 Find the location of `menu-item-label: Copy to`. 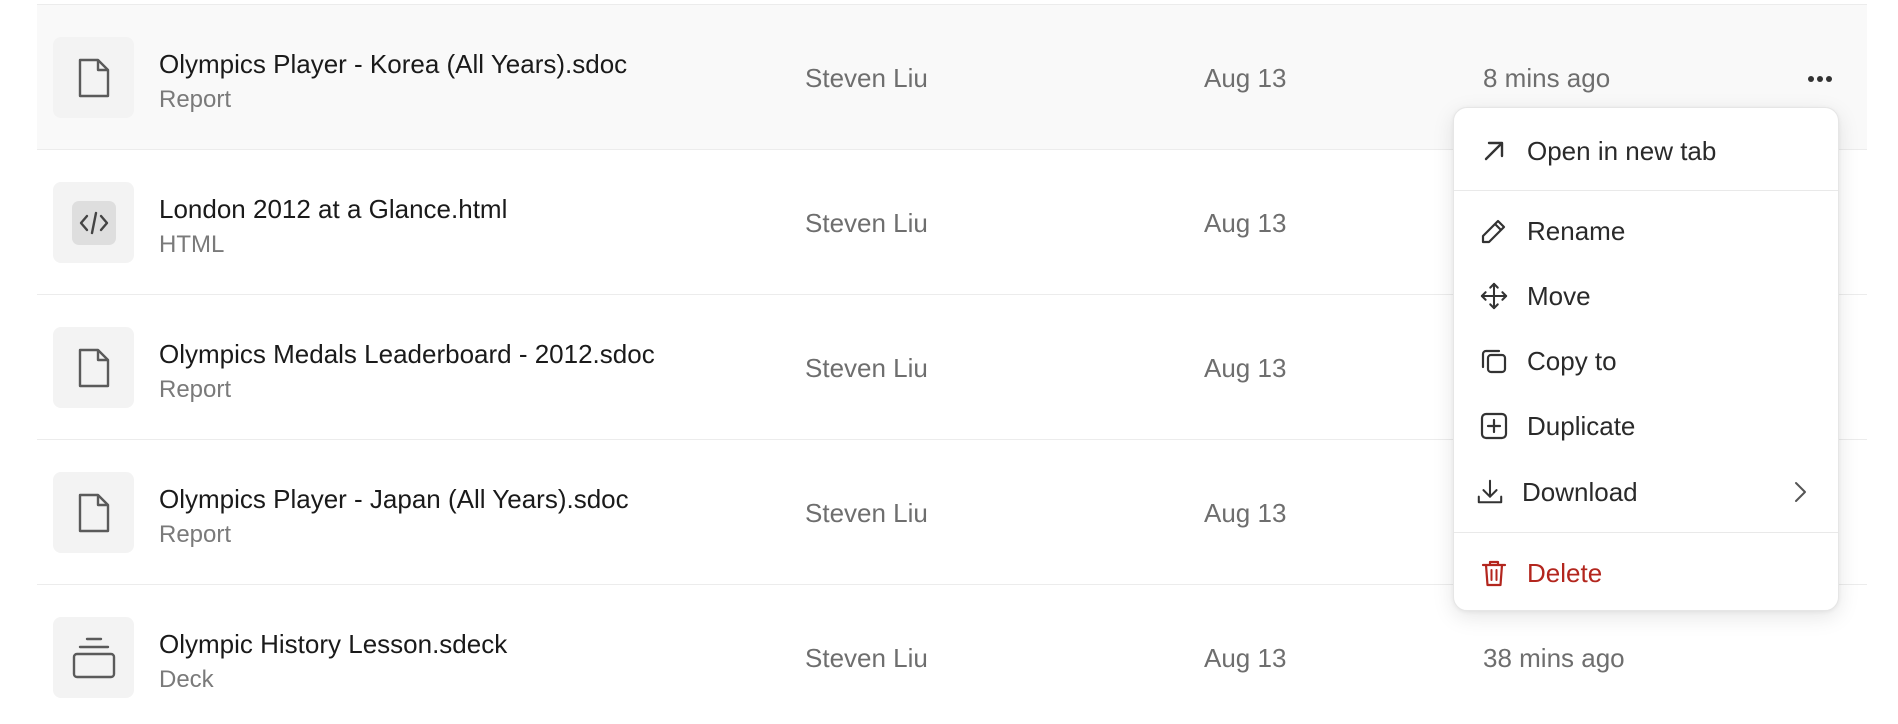

menu-item-label: Copy to is located at coordinates (1572, 361).